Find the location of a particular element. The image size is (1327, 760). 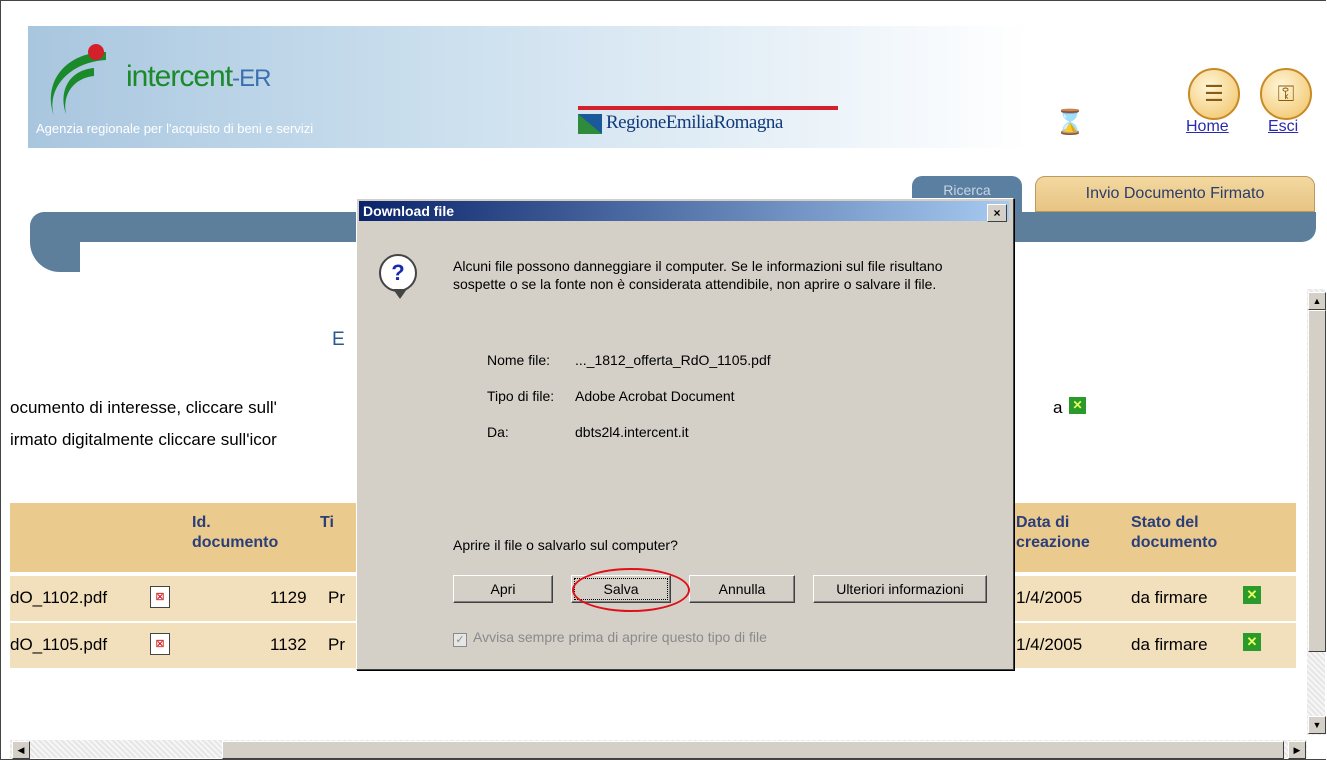

annulla-button: Annulla is located at coordinates (742, 589).